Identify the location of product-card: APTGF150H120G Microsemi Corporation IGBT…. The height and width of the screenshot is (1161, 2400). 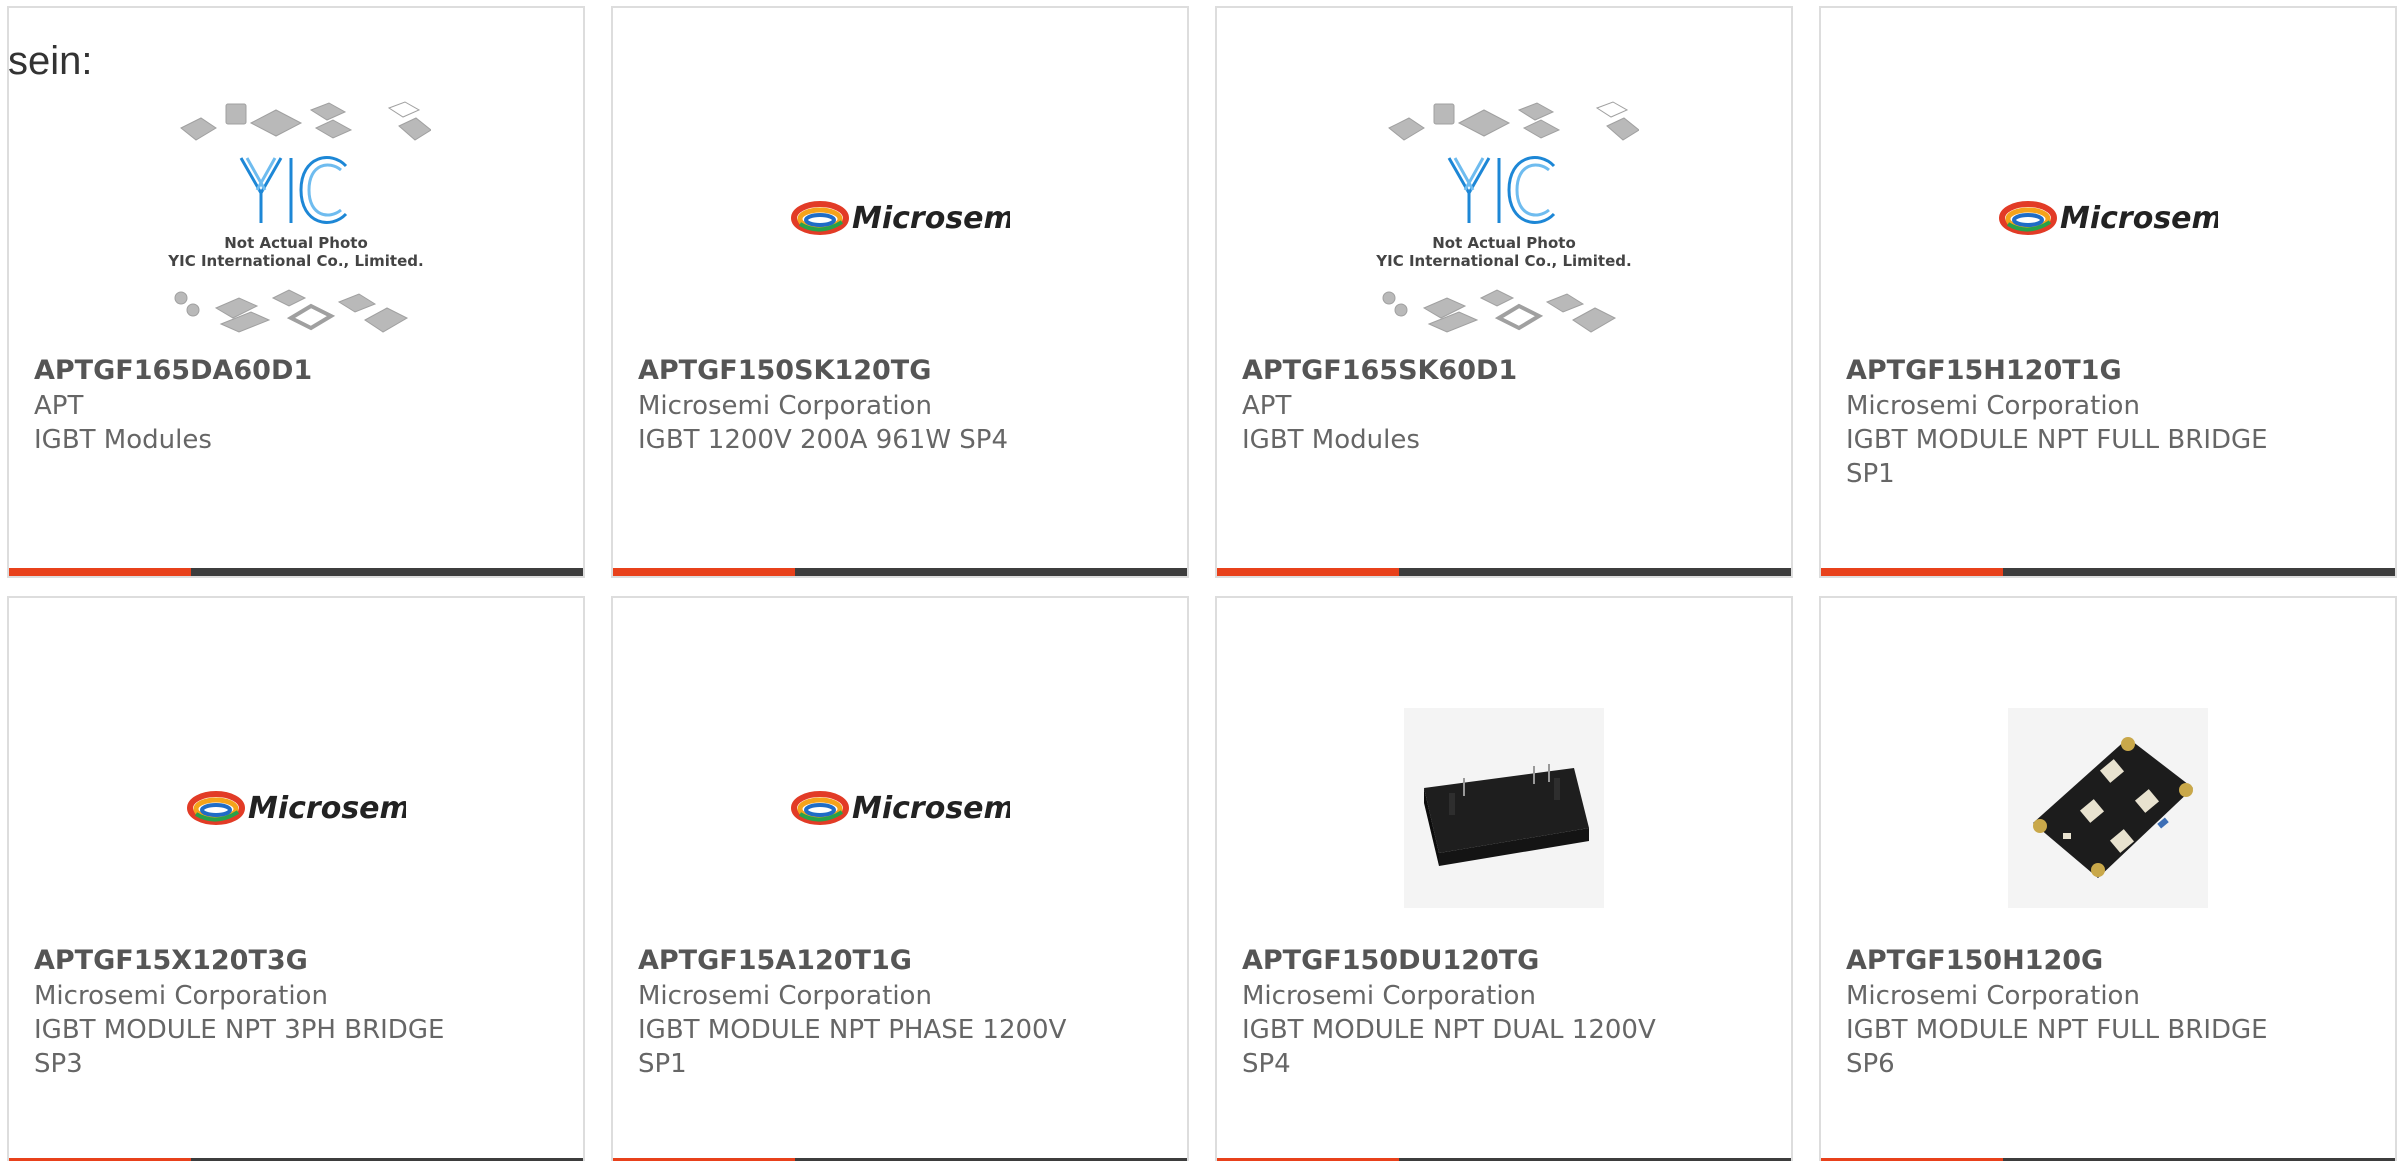
(2108, 878).